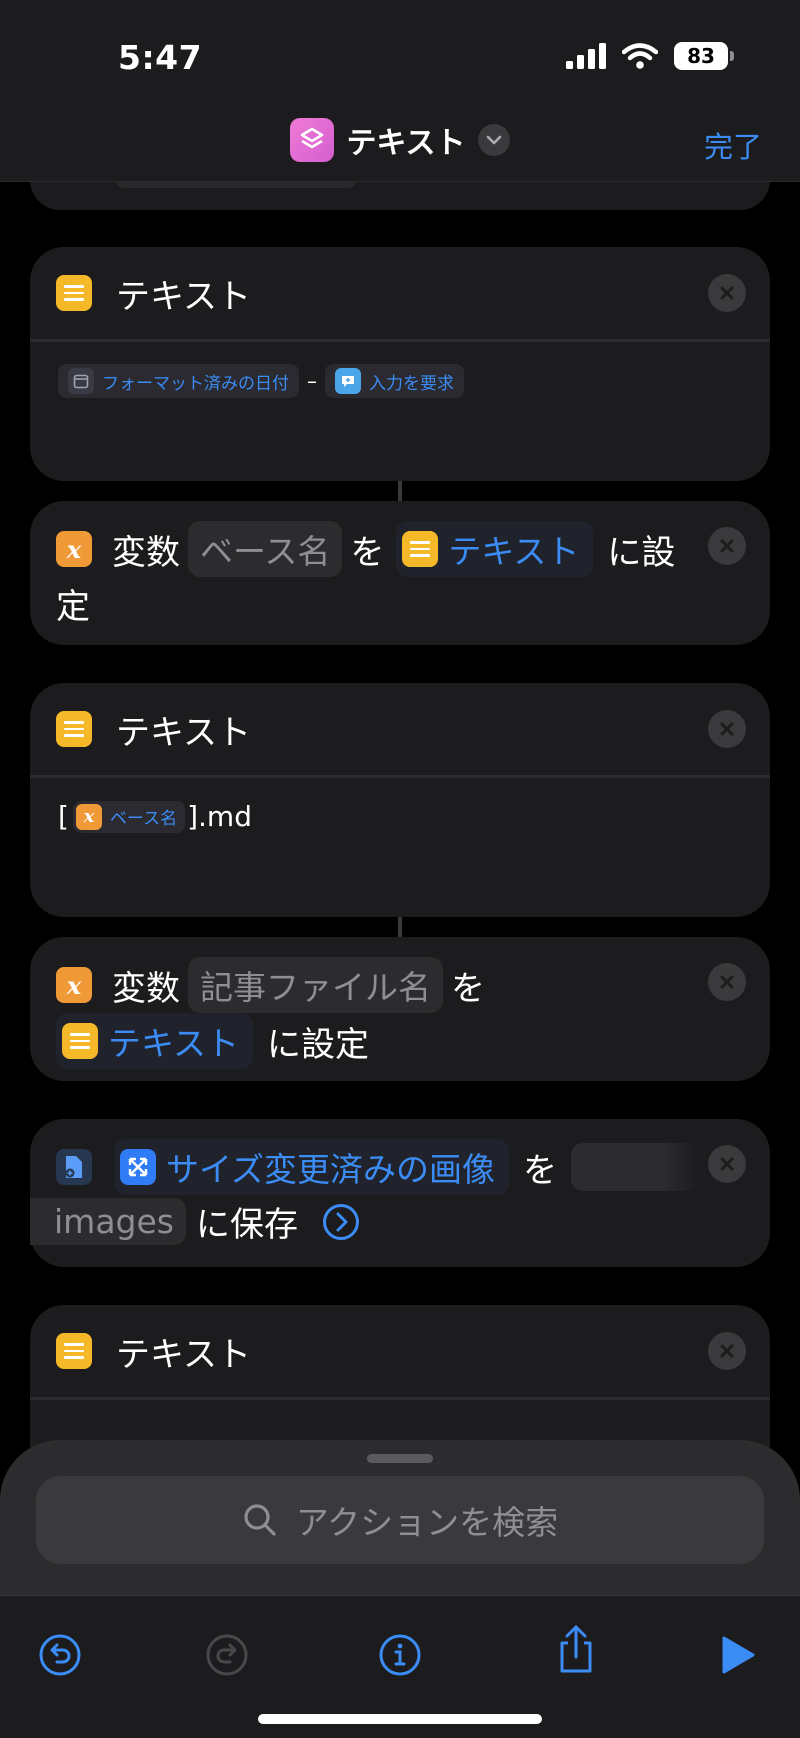  What do you see at coordinates (704, 56) in the screenshot?
I see `battery-indicator: 83` at bounding box center [704, 56].